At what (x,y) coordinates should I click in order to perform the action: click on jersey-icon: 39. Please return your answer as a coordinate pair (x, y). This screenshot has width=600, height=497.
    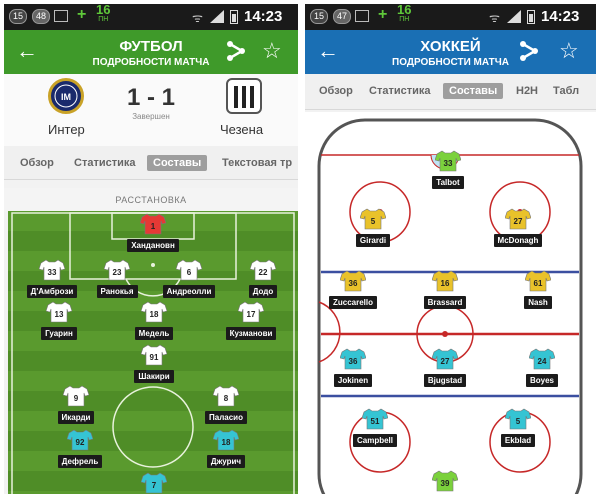
    Looking at the image, I should click on (445, 481).